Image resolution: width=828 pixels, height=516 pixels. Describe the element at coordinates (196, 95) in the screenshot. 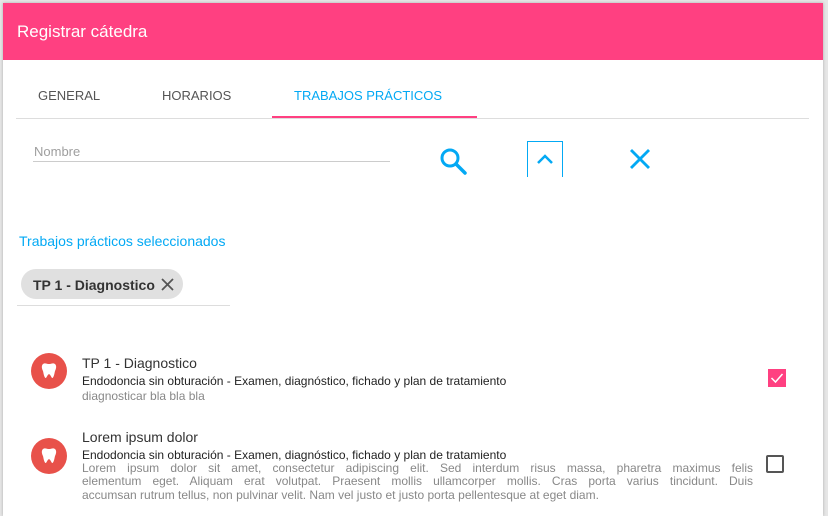

I see `tab-horarios: HORARIOS` at that location.